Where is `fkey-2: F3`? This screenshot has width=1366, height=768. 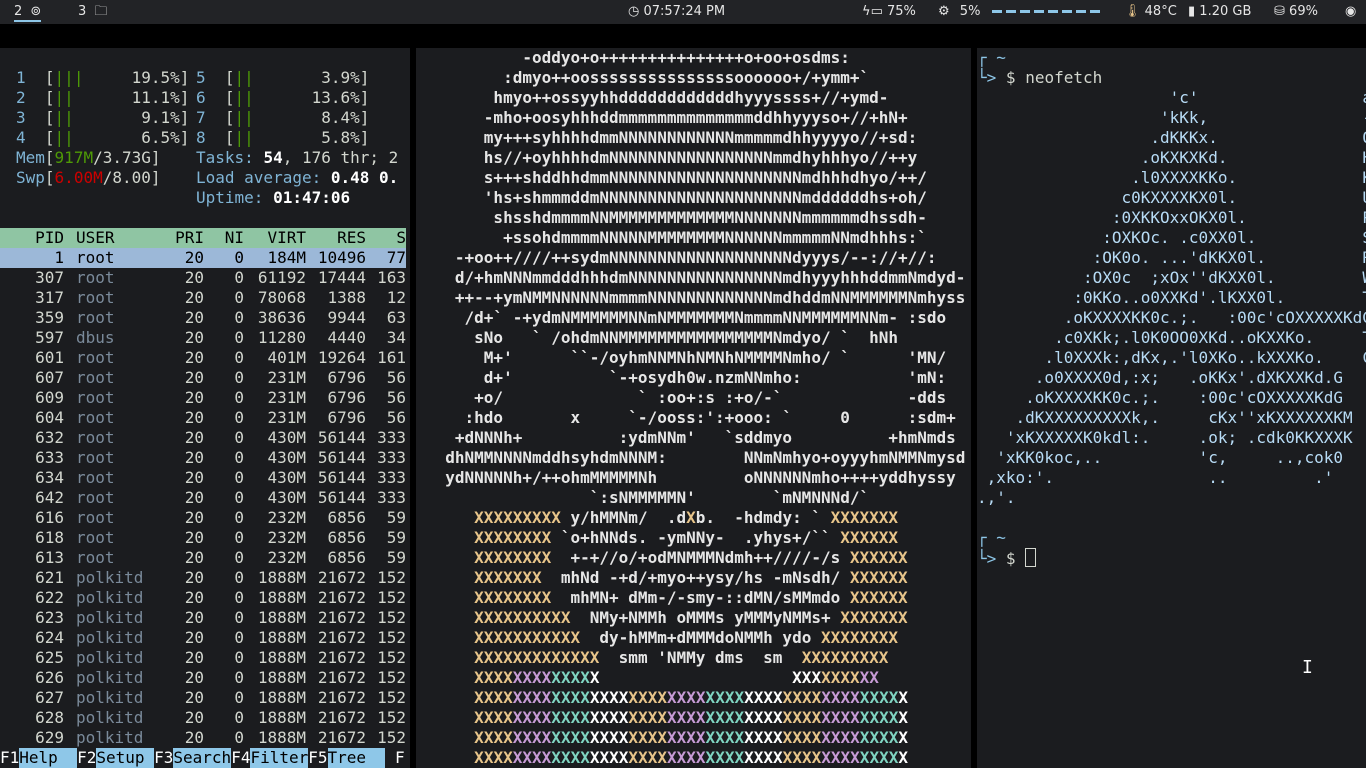
fkey-2: F3 is located at coordinates (163, 758).